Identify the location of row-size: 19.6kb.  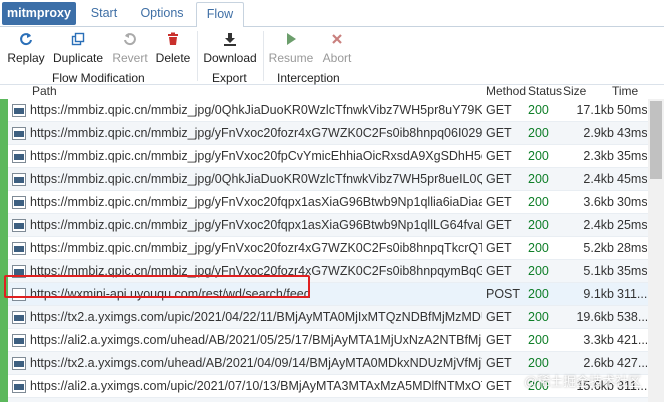
(595, 317).